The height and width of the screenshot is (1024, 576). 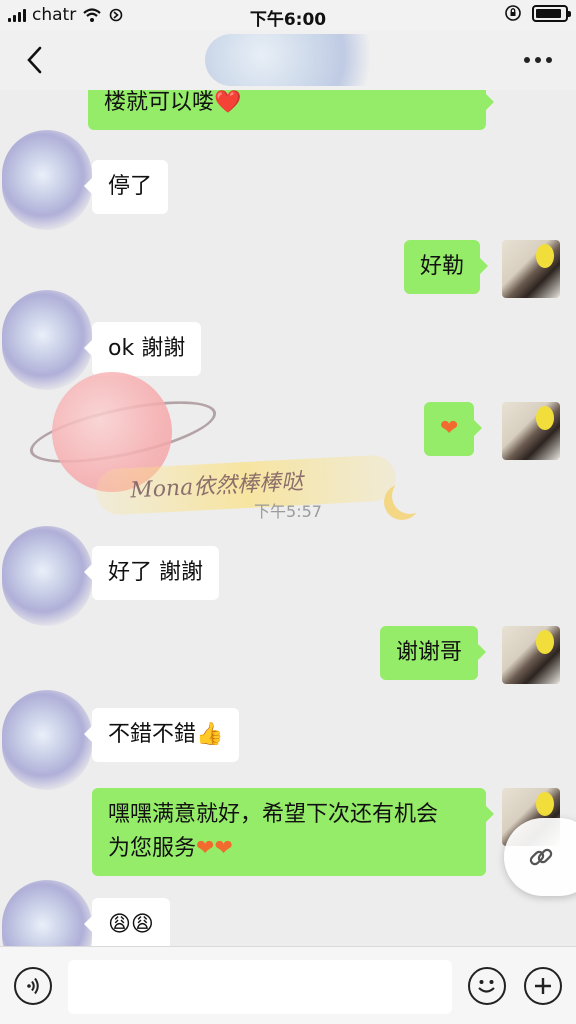 What do you see at coordinates (273, 814) in the screenshot?
I see `message-text: 嘿嘿满意就好，希望下次还有机会` at bounding box center [273, 814].